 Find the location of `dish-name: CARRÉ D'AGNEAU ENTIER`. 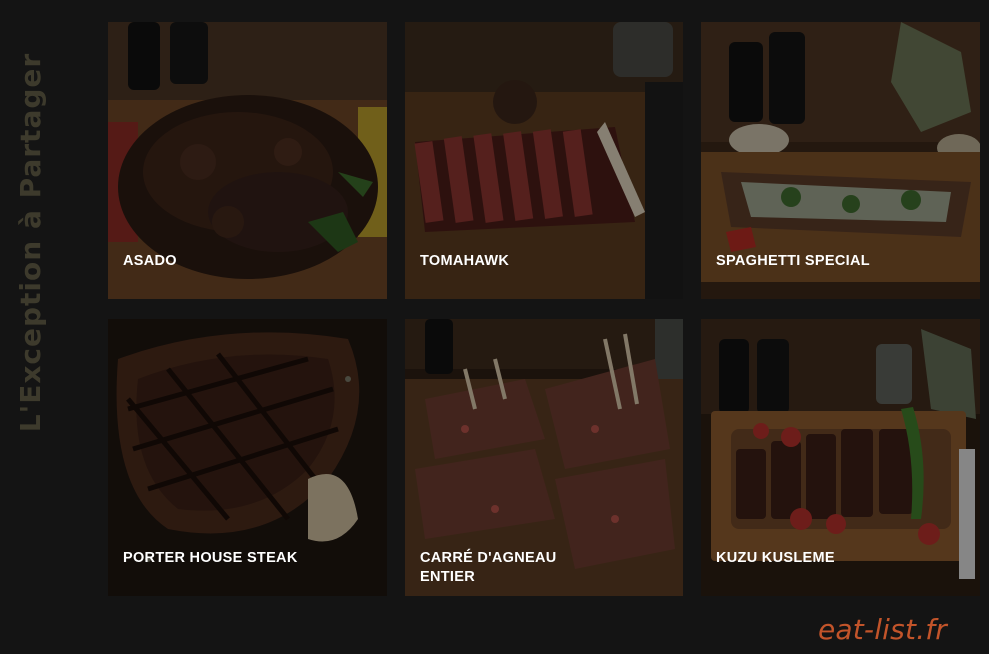

dish-name: CARRÉ D'AGNEAU ENTIER is located at coordinates (488, 567).